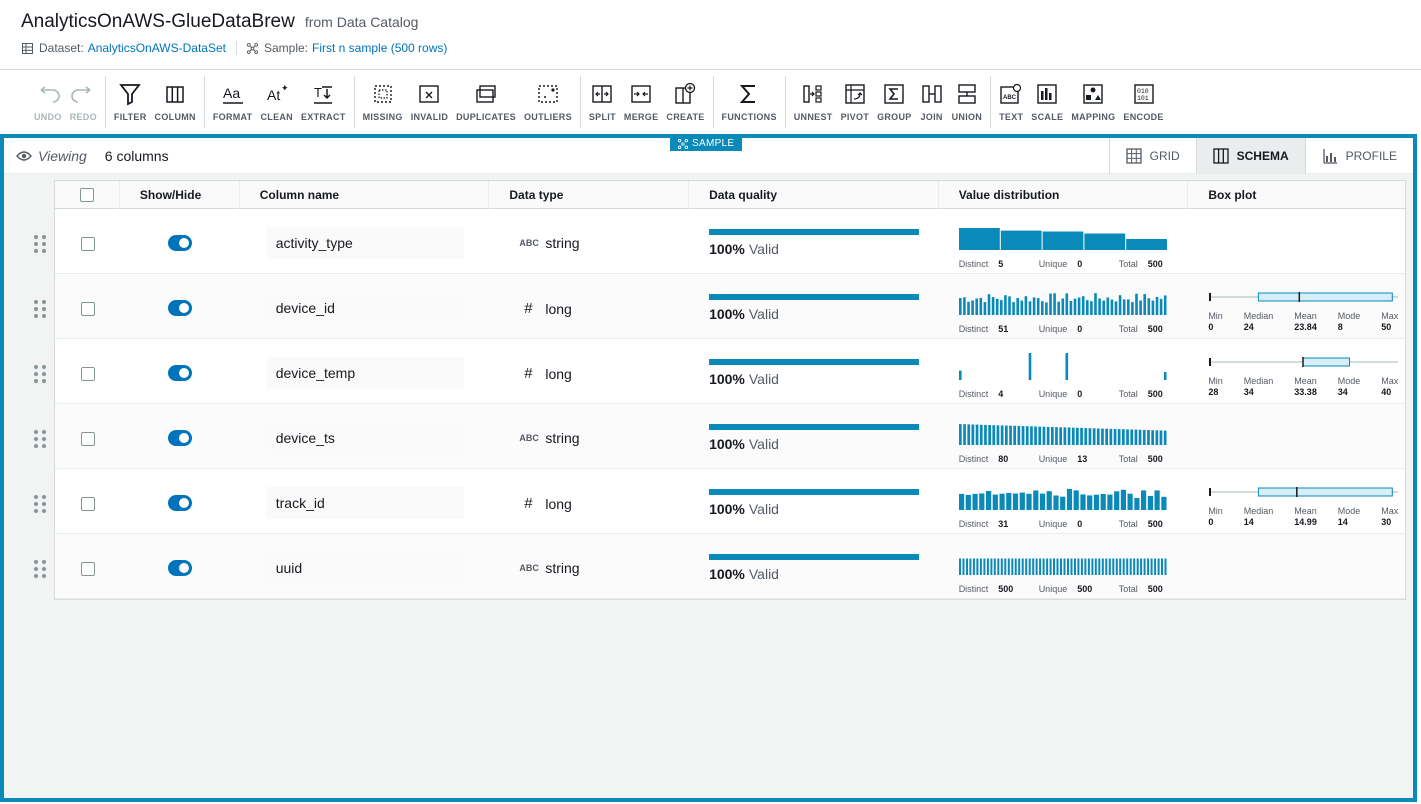  What do you see at coordinates (685, 102) in the screenshot?
I see `create-button: CREATE` at bounding box center [685, 102].